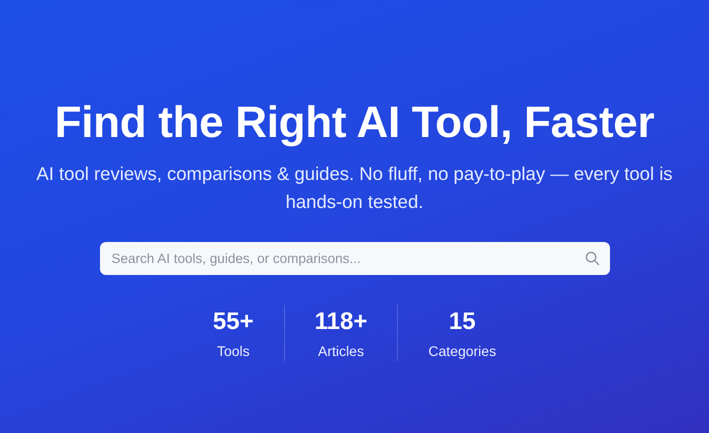 The image size is (709, 433). Describe the element at coordinates (592, 258) in the screenshot. I see `search-icon` at that location.